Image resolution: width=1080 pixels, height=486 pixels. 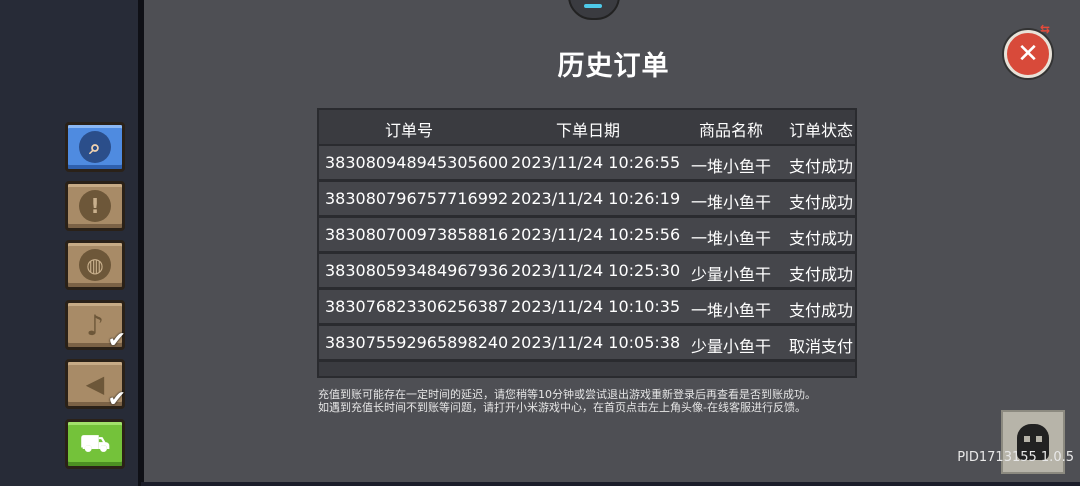 I want to click on search-user-icon: ⌕, so click(x=95, y=147).